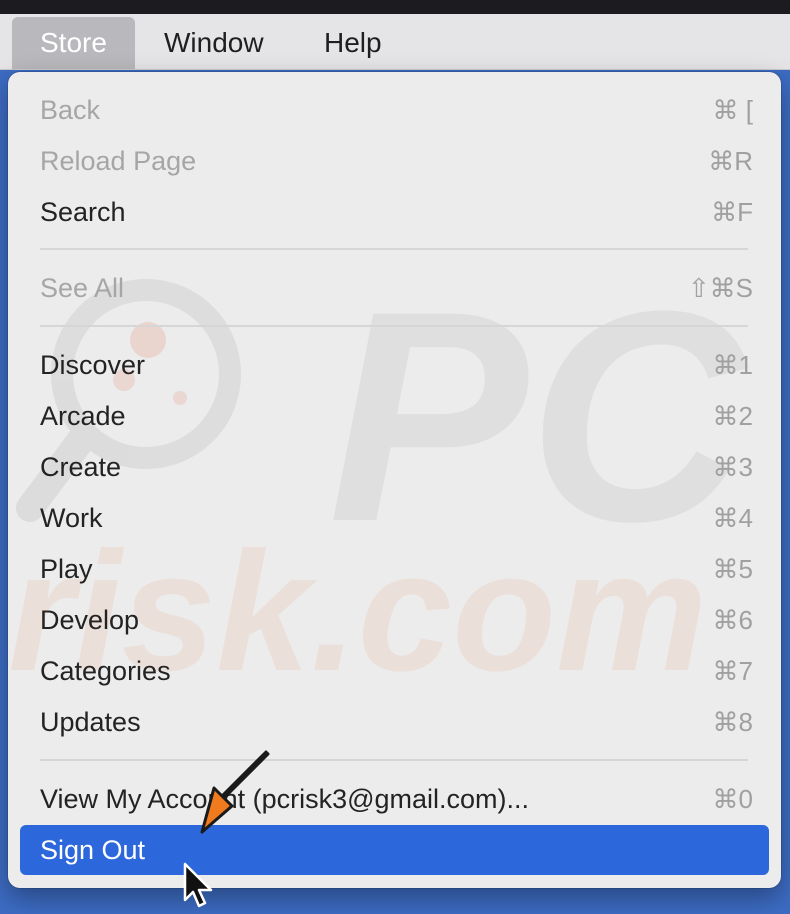 The height and width of the screenshot is (914, 790). I want to click on menu-item-arcade: Arcade ⌘2, so click(394, 416).